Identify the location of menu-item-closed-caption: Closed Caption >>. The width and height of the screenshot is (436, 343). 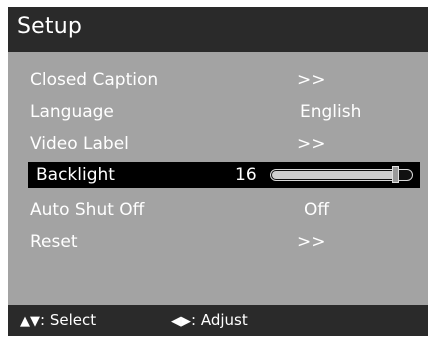
(218, 80).